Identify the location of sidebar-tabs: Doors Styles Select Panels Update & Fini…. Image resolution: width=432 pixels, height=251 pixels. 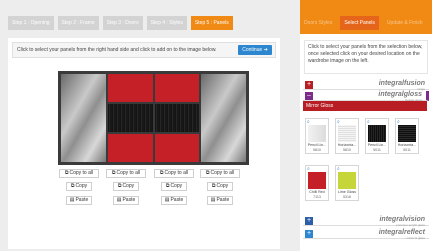
(363, 23).